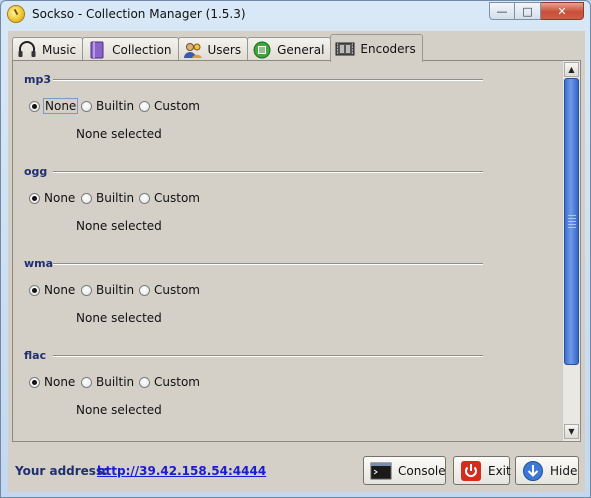 This screenshot has width=591, height=498. Describe the element at coordinates (381, 471) in the screenshot. I see `console-icon` at that location.